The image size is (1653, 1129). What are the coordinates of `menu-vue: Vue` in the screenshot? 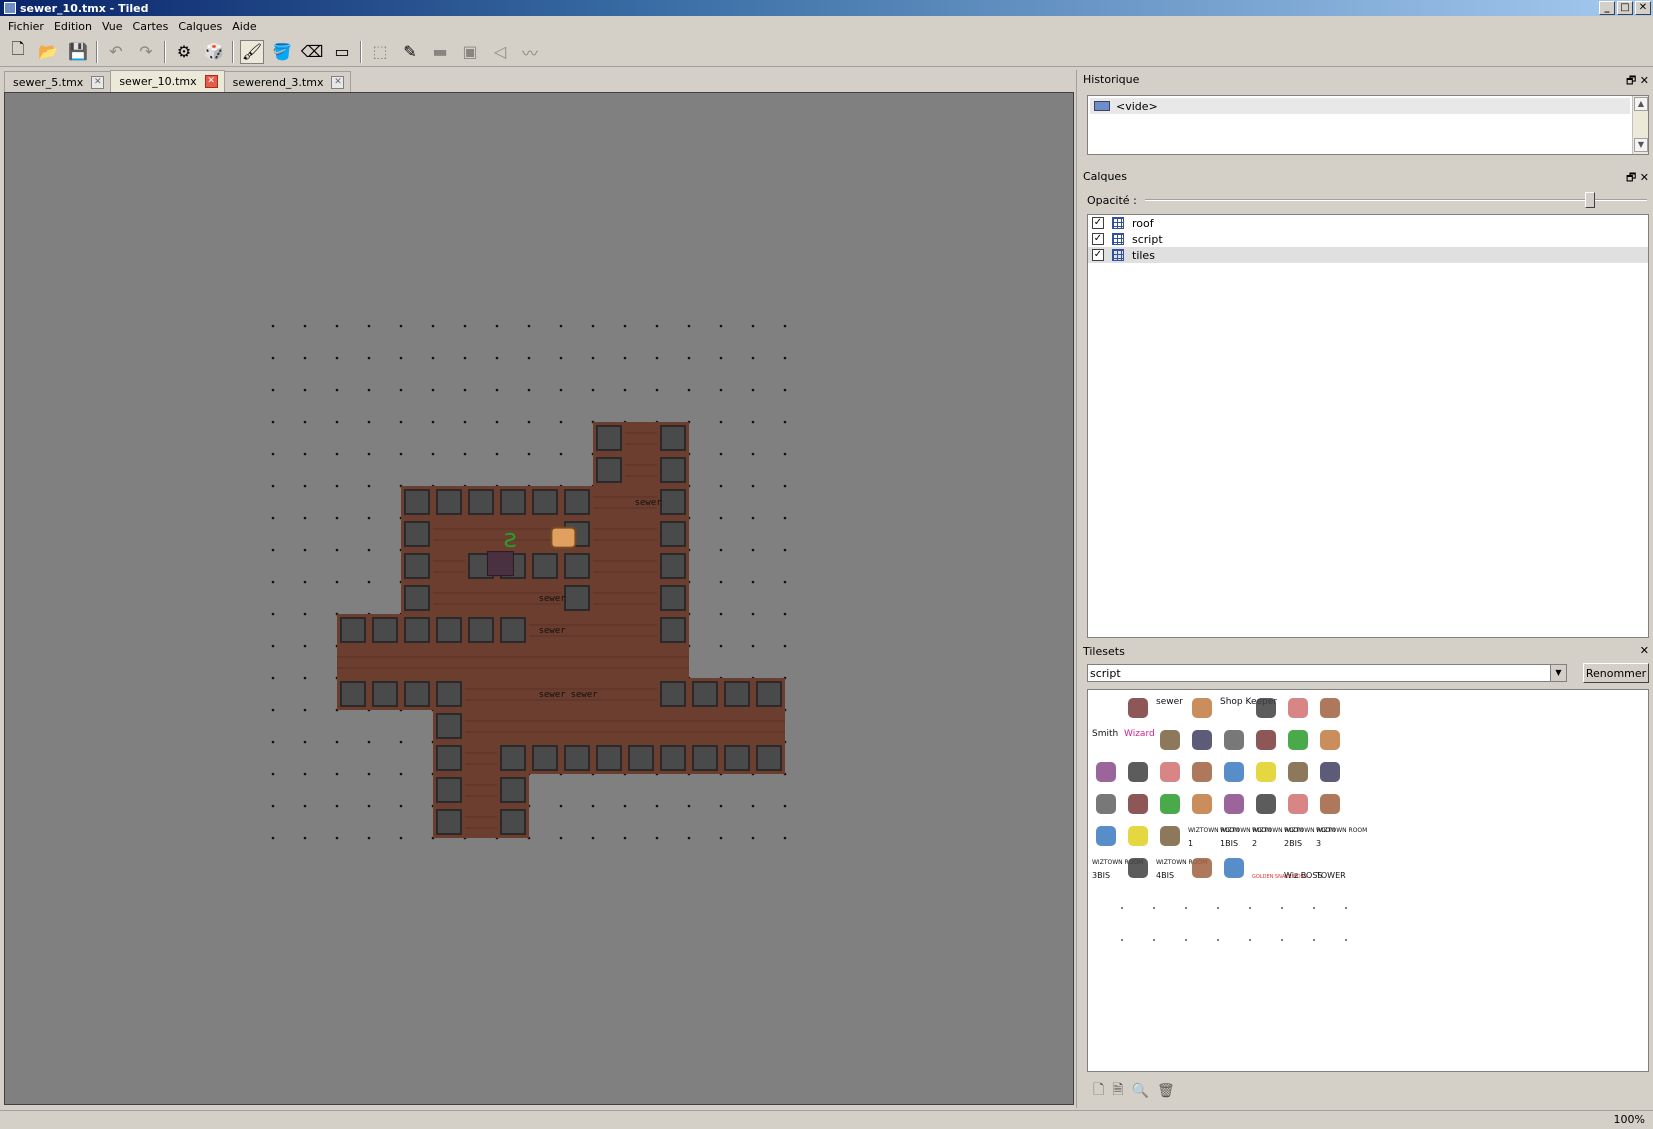 It's located at (112, 26).